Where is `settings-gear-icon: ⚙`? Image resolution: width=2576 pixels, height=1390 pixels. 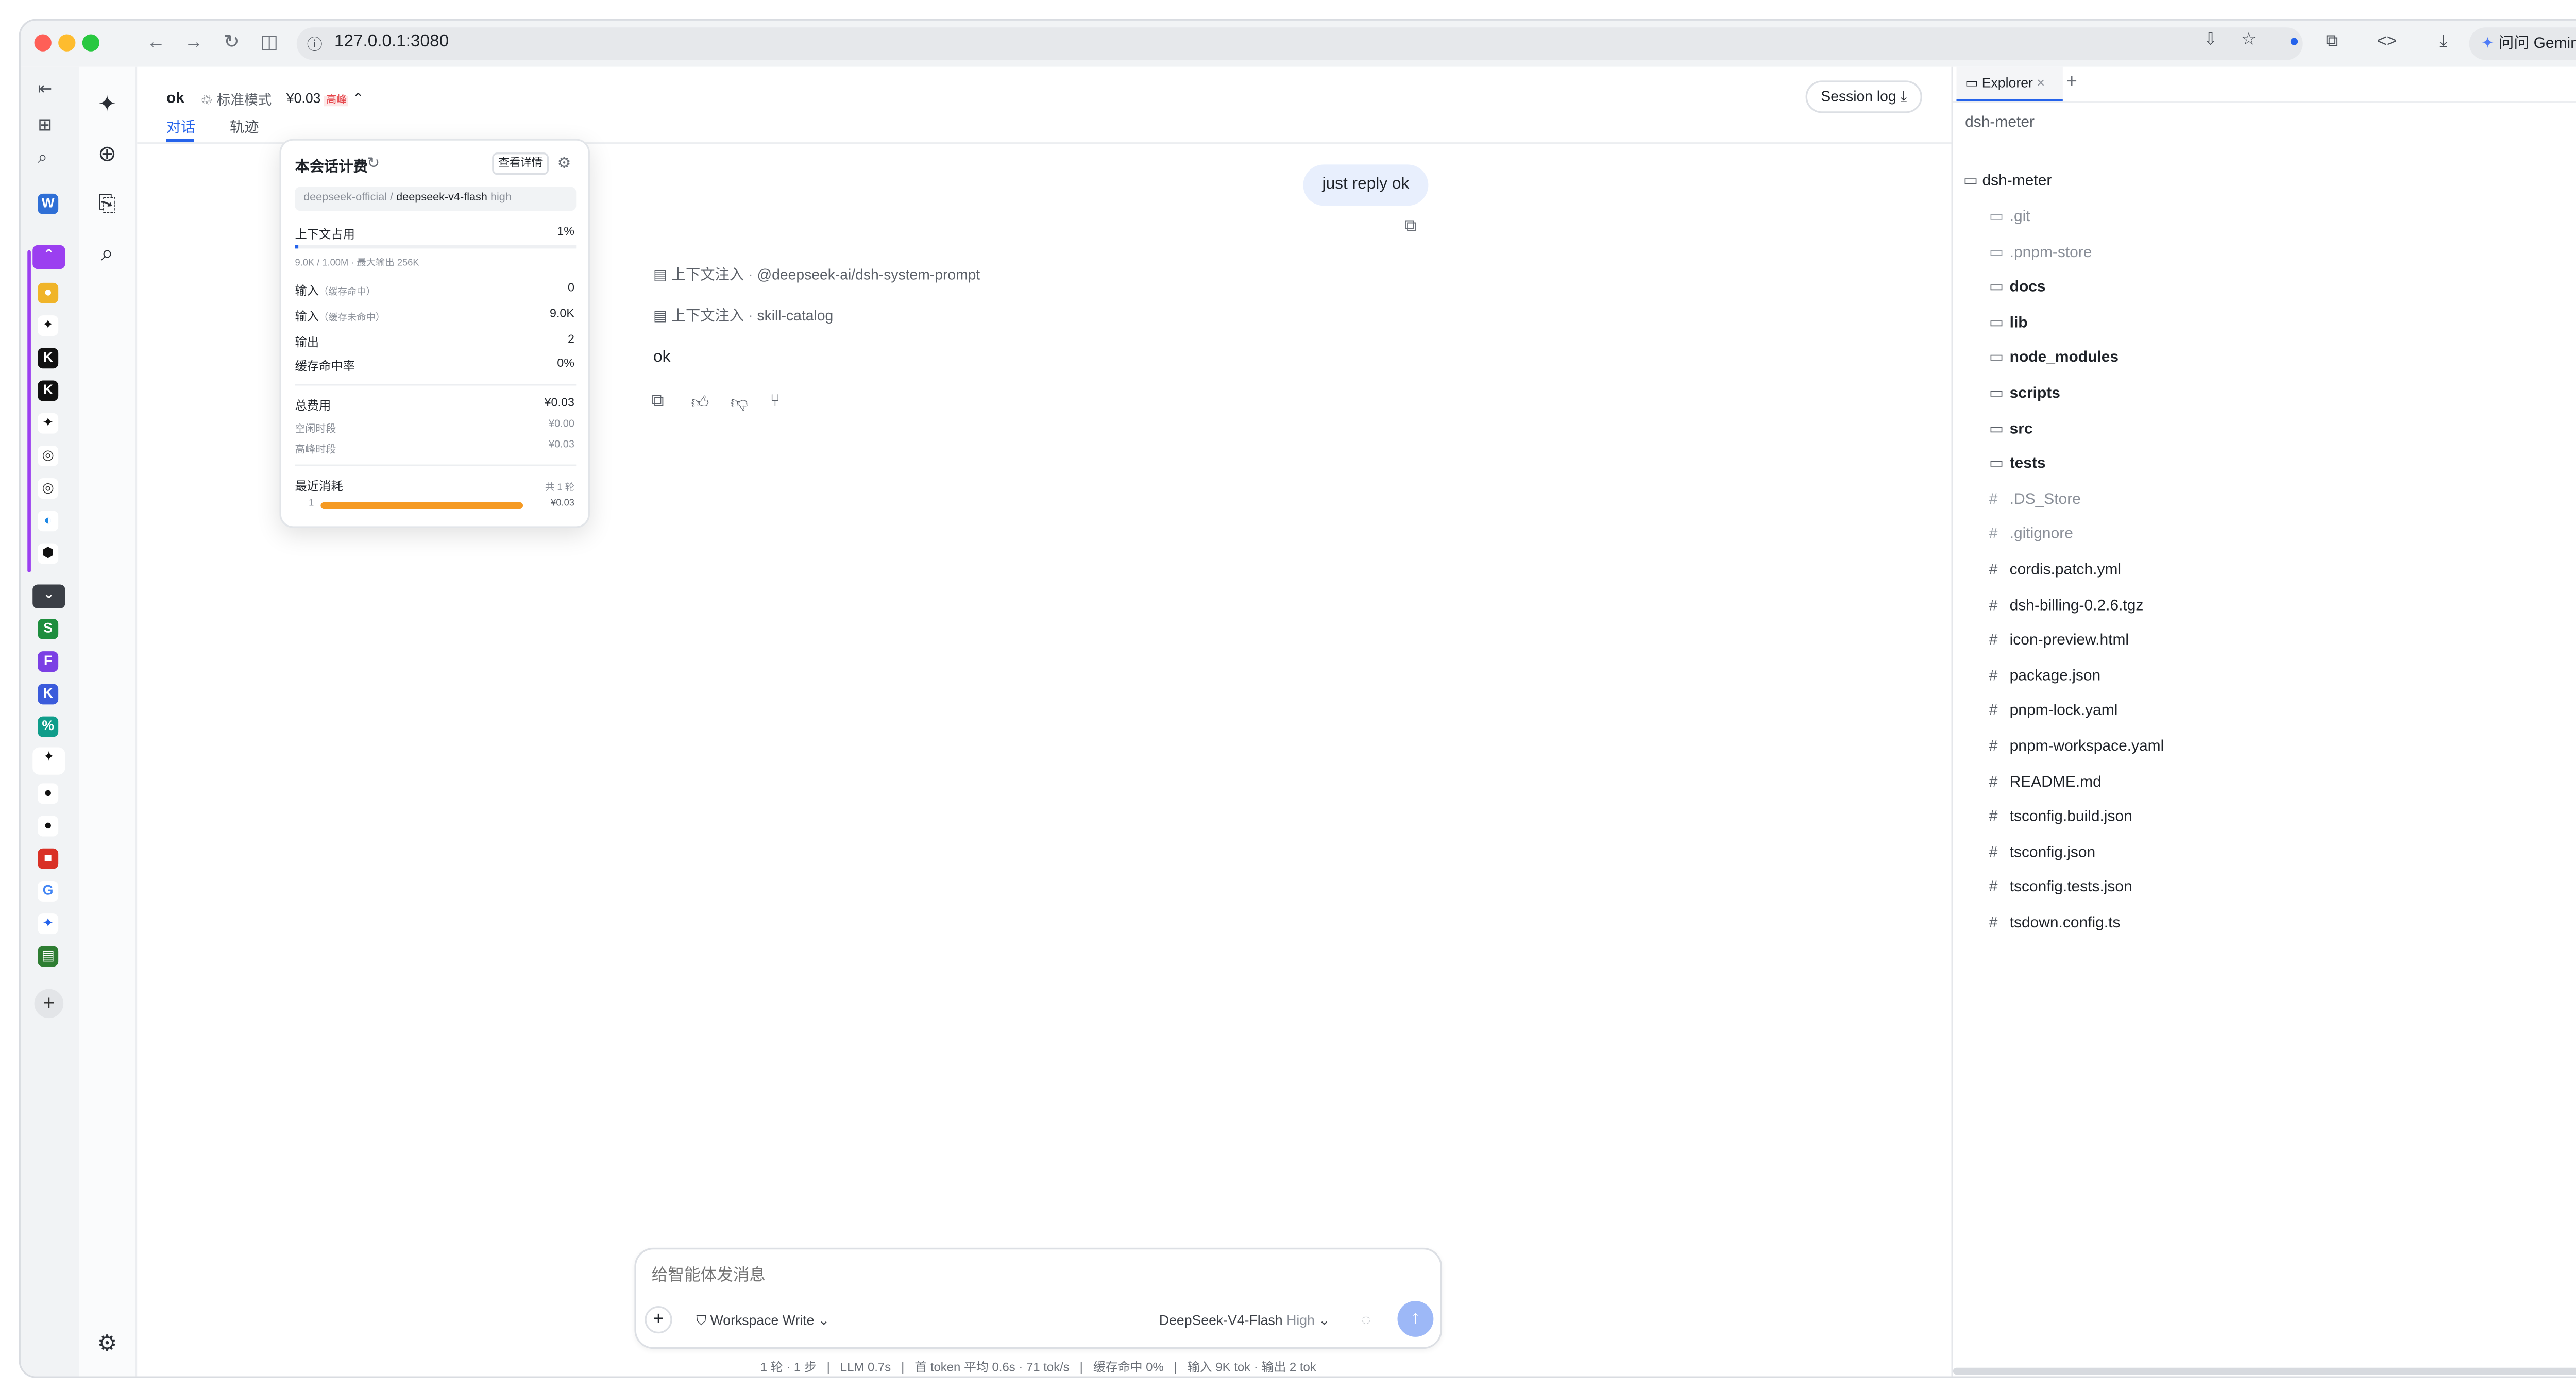
settings-gear-icon: ⚙ is located at coordinates (108, 1343).